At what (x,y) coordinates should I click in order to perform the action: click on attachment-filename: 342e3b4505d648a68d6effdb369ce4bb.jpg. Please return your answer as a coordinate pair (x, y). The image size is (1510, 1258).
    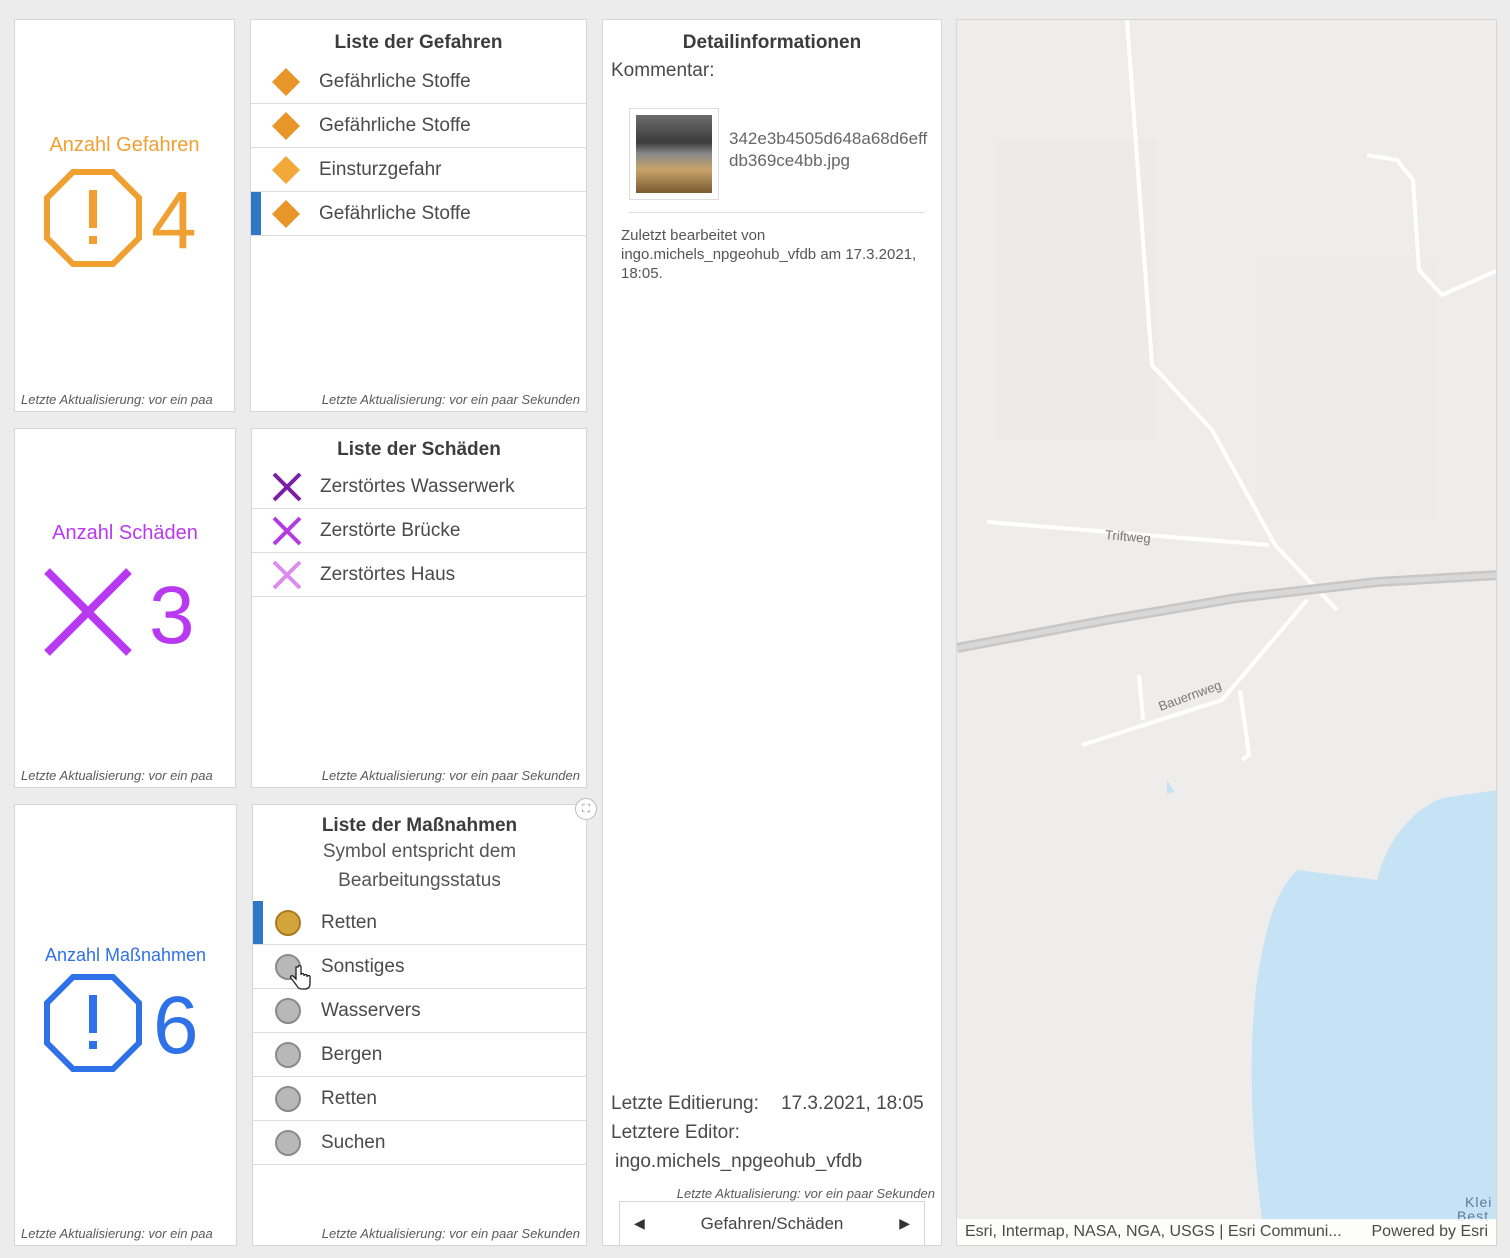
    Looking at the image, I should click on (829, 150).